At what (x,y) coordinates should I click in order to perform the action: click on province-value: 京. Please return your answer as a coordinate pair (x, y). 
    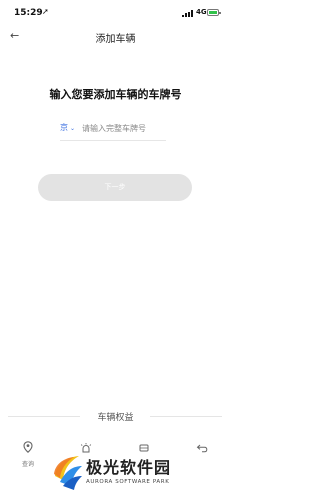
    Looking at the image, I should click on (64, 127).